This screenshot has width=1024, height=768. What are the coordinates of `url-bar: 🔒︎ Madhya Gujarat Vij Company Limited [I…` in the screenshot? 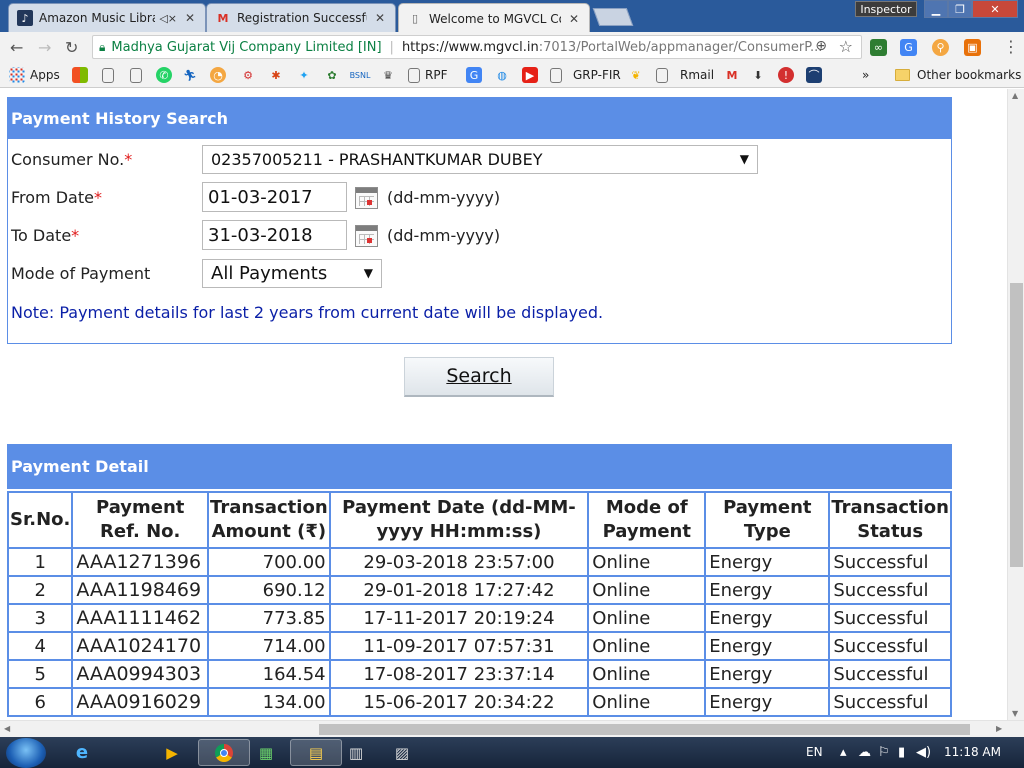 It's located at (477, 47).